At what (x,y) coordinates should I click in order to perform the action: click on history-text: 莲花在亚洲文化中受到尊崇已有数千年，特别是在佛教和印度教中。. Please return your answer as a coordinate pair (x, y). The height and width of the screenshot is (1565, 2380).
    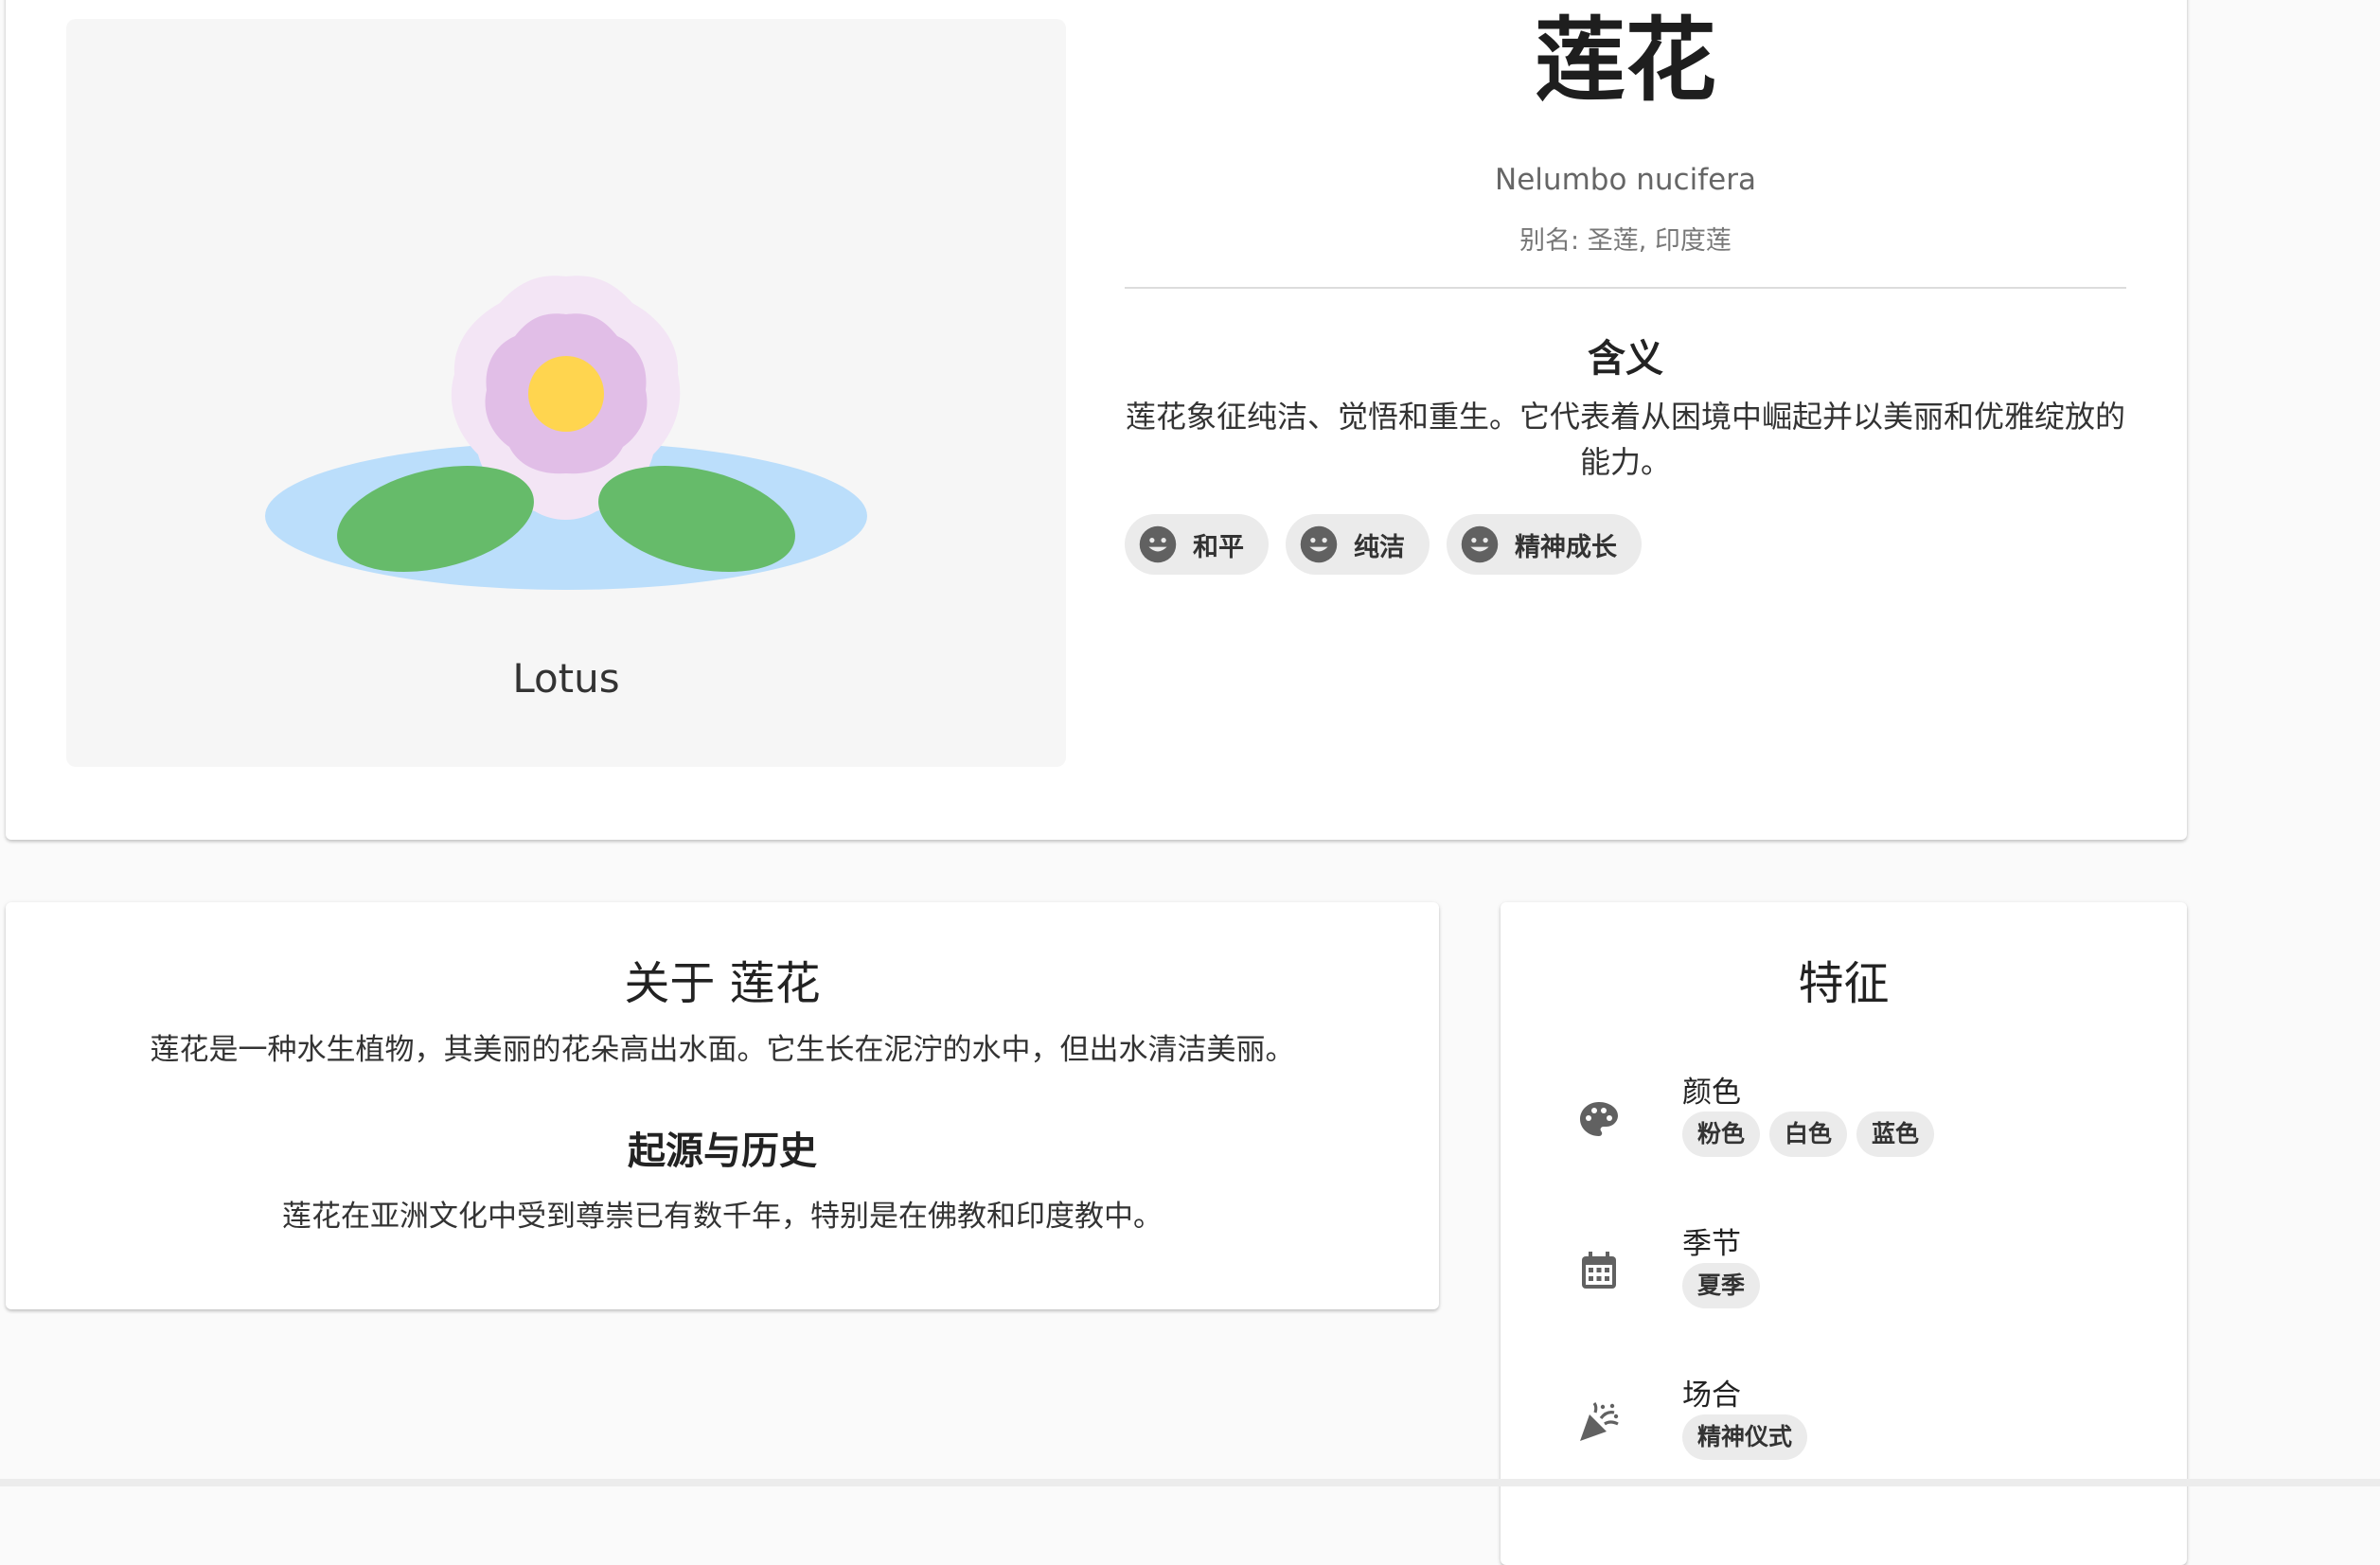
    Looking at the image, I should click on (722, 1217).